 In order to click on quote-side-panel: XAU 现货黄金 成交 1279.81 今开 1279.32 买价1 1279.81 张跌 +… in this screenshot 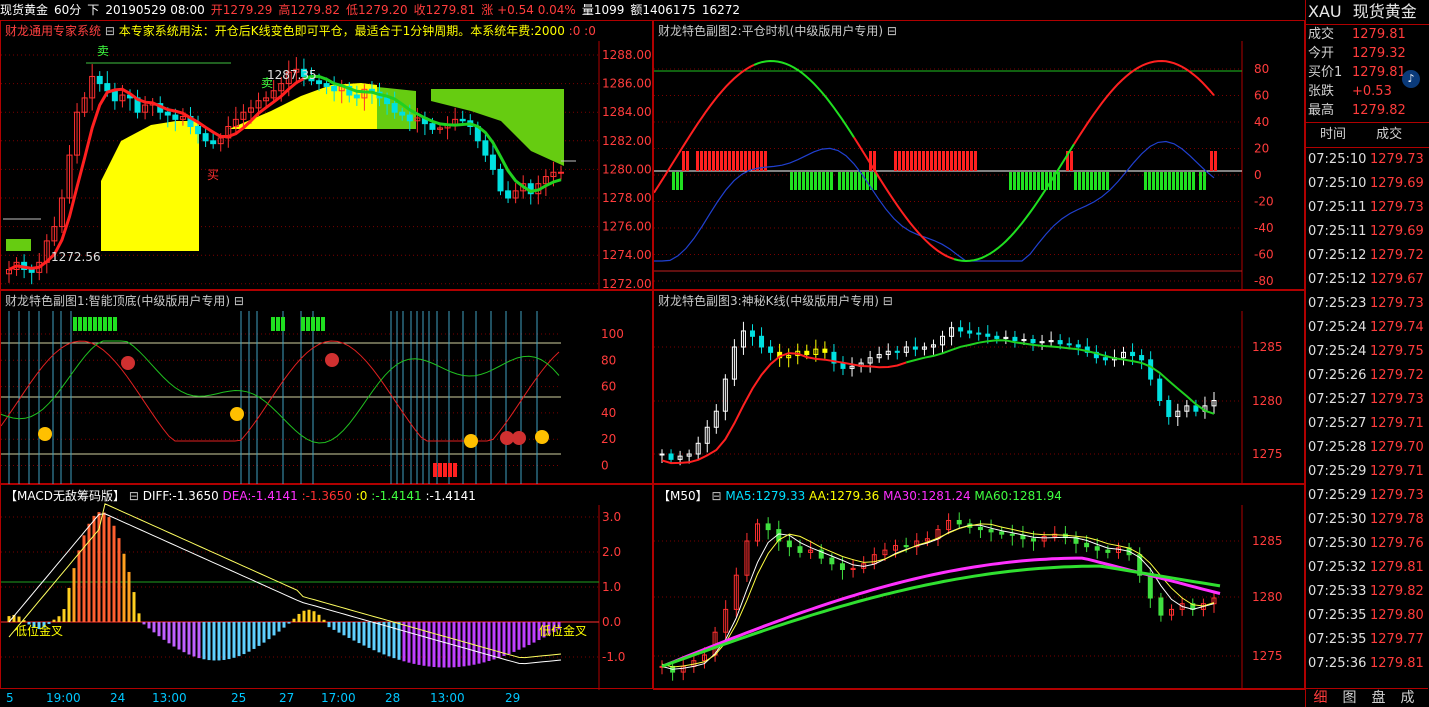, I will do `click(1367, 353)`.